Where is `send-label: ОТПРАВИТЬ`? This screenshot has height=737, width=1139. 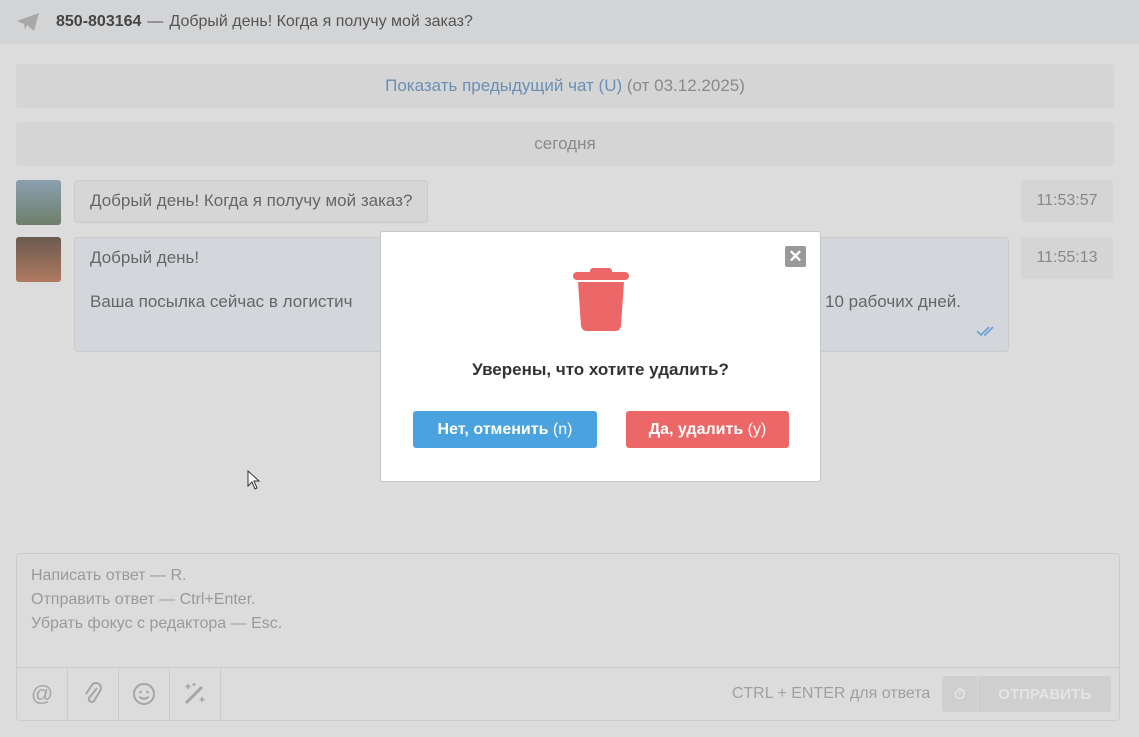
send-label: ОТПРАВИТЬ is located at coordinates (1044, 694).